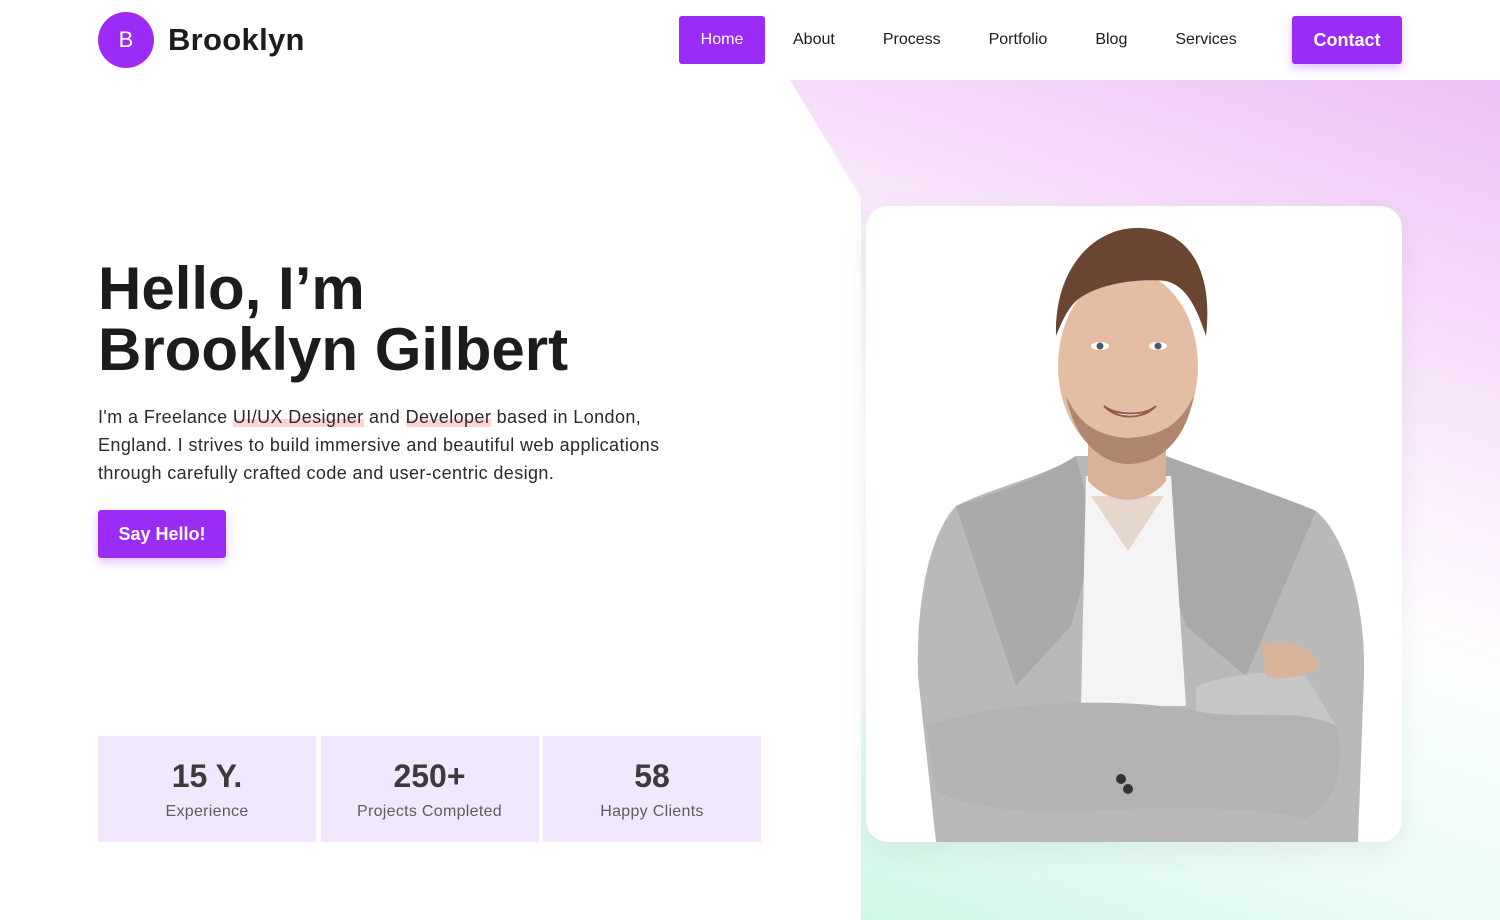  What do you see at coordinates (165, 417) in the screenshot?
I see `hero-desc-text1: I'm a Freelance` at bounding box center [165, 417].